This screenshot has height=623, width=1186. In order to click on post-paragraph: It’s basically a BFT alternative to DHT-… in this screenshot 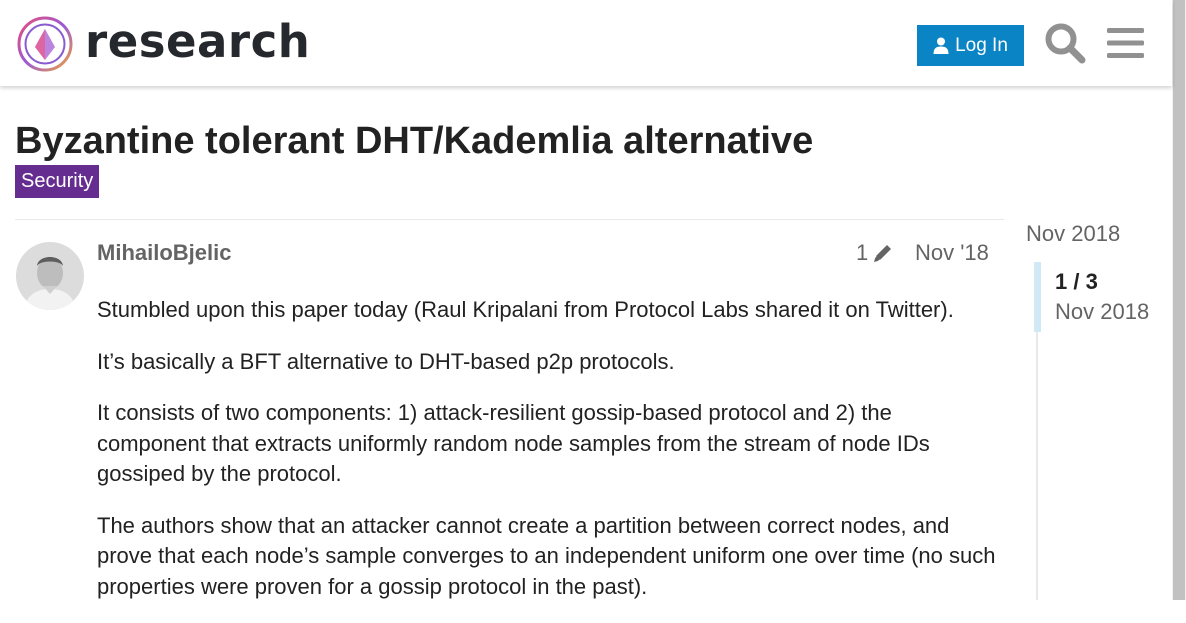, I will do `click(386, 361)`.